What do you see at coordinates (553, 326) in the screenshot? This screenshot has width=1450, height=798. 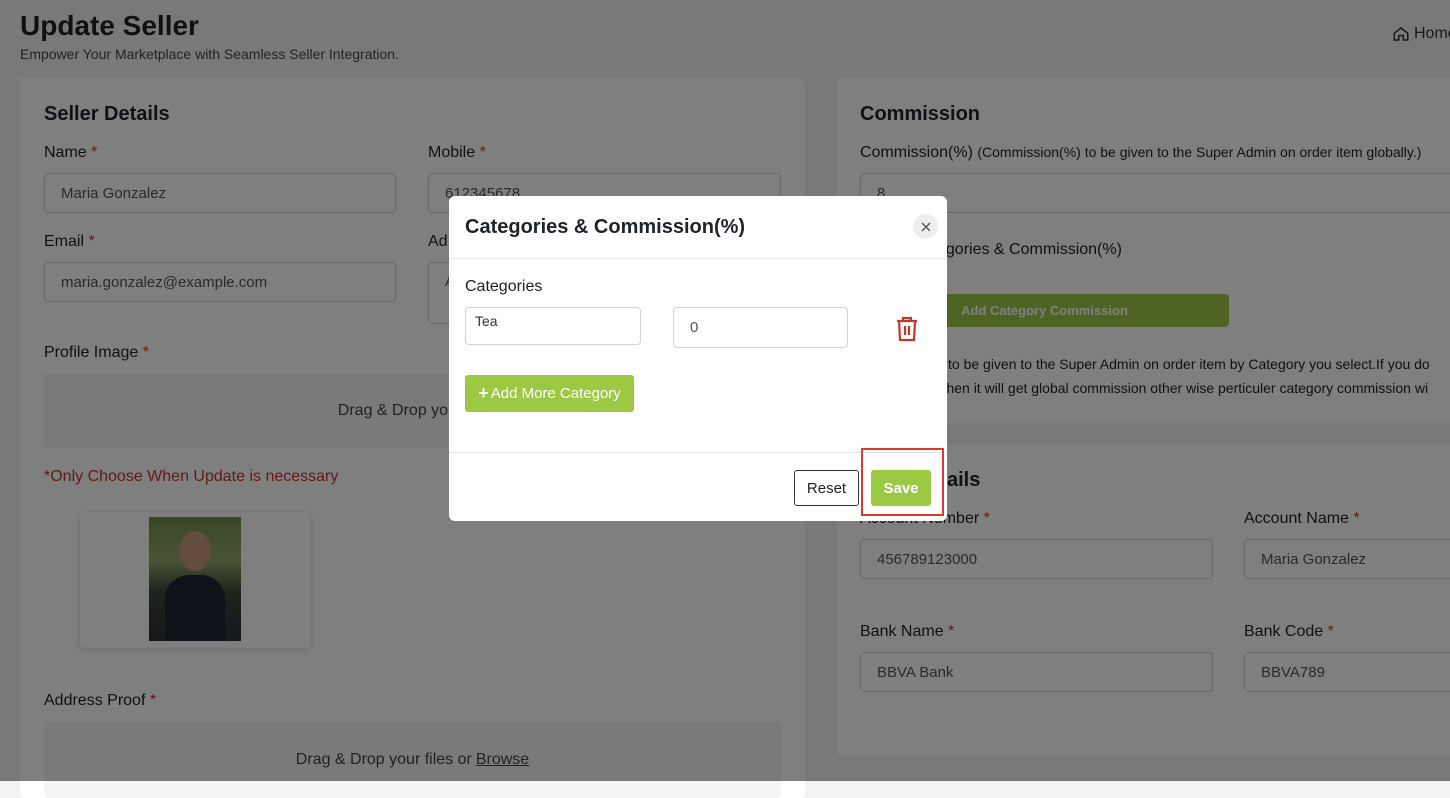 I see `category-select: Tea` at bounding box center [553, 326].